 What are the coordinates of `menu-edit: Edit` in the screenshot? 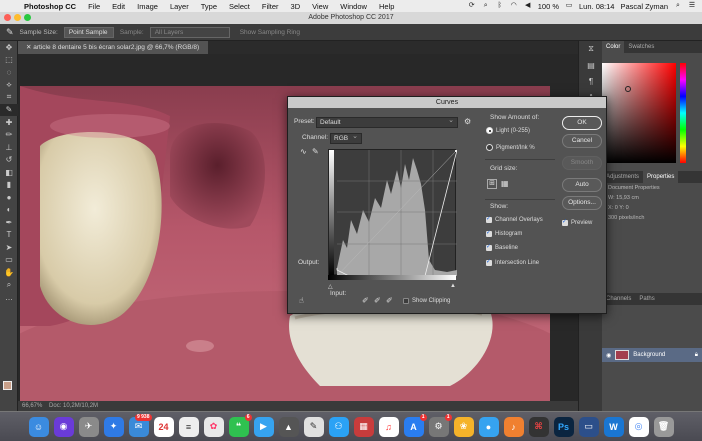 It's located at (118, 6).